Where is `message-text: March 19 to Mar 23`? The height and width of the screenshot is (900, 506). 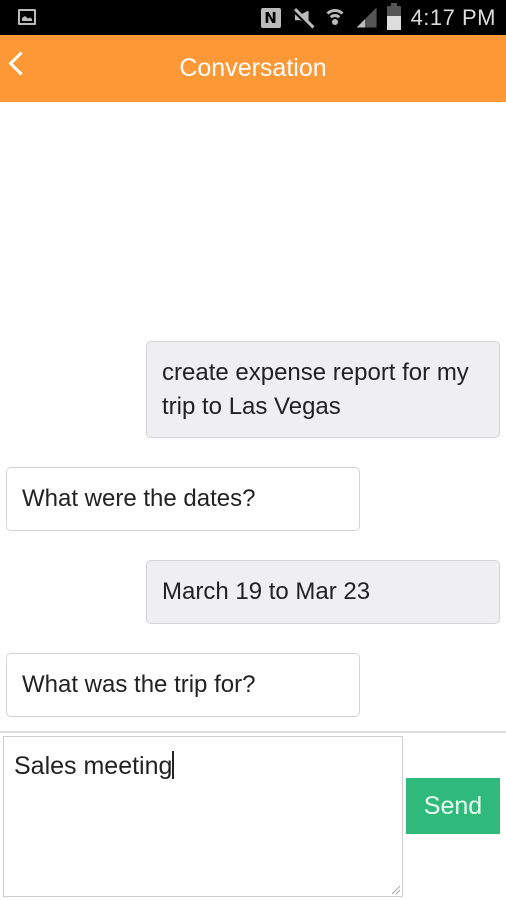
message-text: March 19 to Mar 23 is located at coordinates (266, 591).